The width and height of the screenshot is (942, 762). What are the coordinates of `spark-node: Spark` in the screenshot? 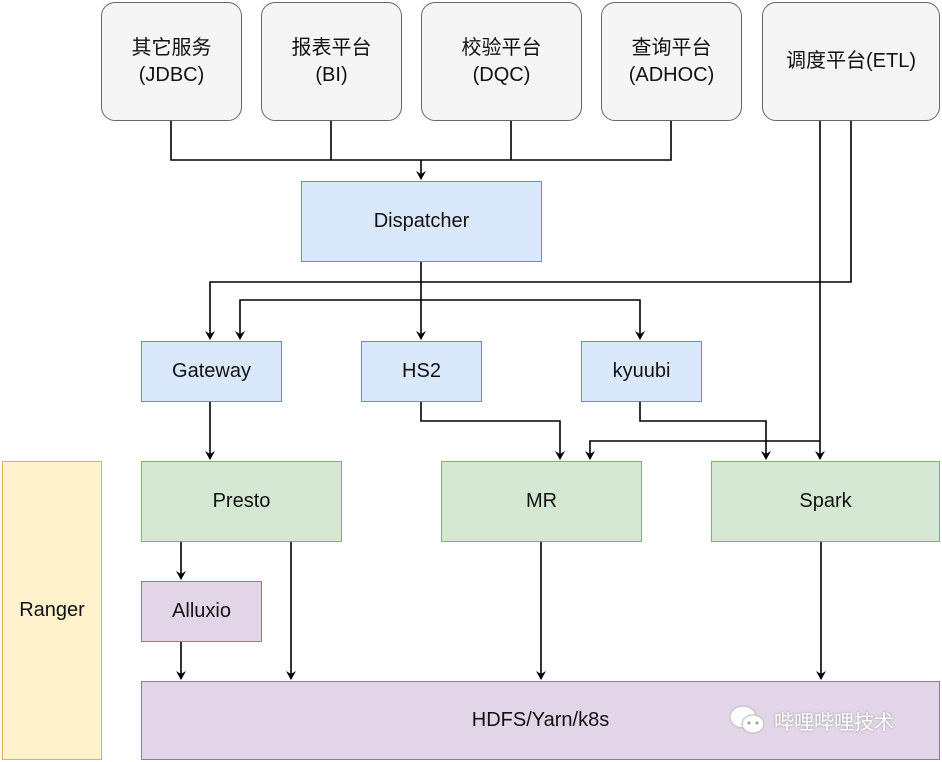 It's located at (825, 501).